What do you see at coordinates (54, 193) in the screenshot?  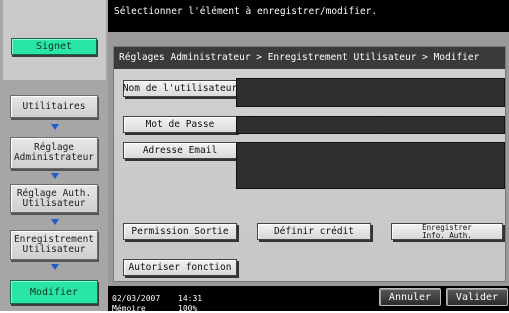 I see `sidebar-item-label-line1: Réglage Auth.` at bounding box center [54, 193].